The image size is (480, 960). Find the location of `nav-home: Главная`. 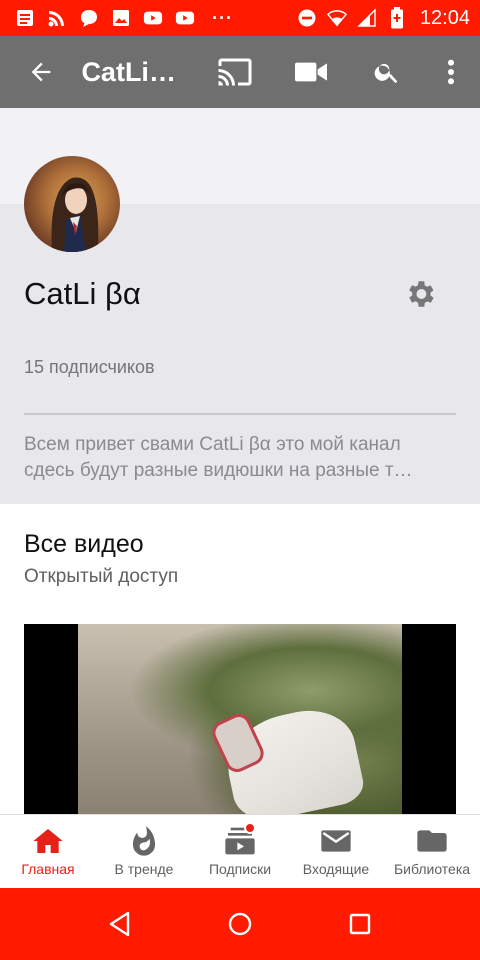

nav-home: Главная is located at coordinates (48, 851).